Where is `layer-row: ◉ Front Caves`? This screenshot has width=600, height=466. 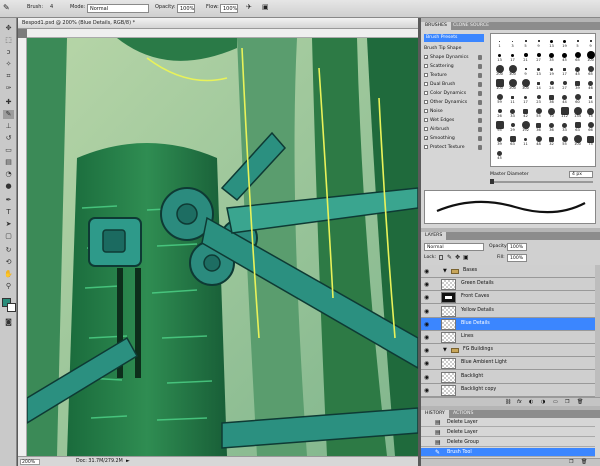
layer-row: ◉ Front Caves is located at coordinates (508, 298).